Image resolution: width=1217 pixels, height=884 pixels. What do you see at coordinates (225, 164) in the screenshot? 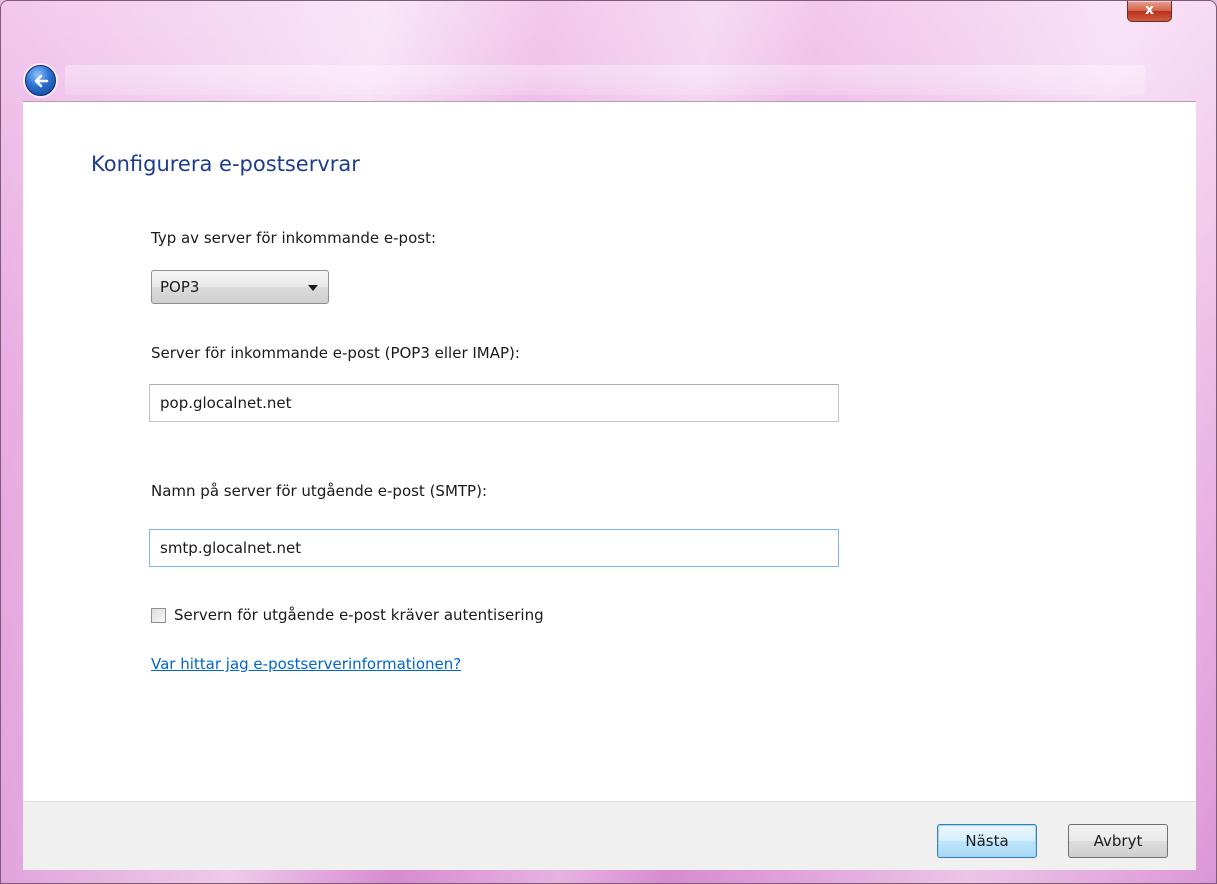
I see `page-title: Konfigurera e-postservrar` at bounding box center [225, 164].